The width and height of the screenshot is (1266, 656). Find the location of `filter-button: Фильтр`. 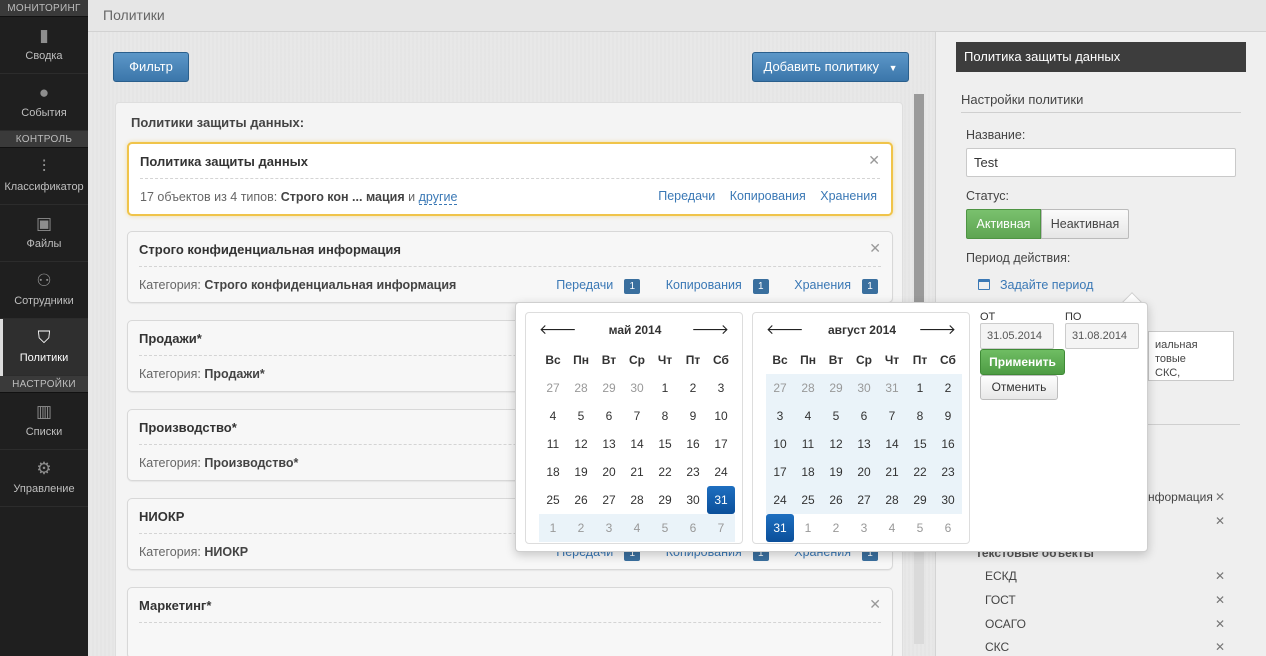

filter-button: Фильтр is located at coordinates (151, 67).